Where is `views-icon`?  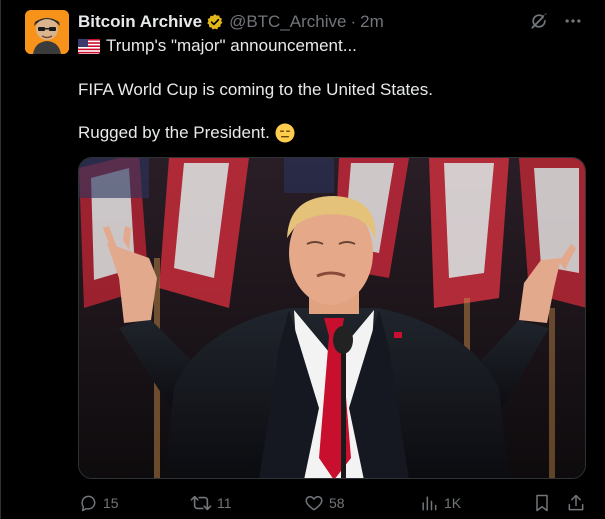
views-icon is located at coordinates (429, 503).